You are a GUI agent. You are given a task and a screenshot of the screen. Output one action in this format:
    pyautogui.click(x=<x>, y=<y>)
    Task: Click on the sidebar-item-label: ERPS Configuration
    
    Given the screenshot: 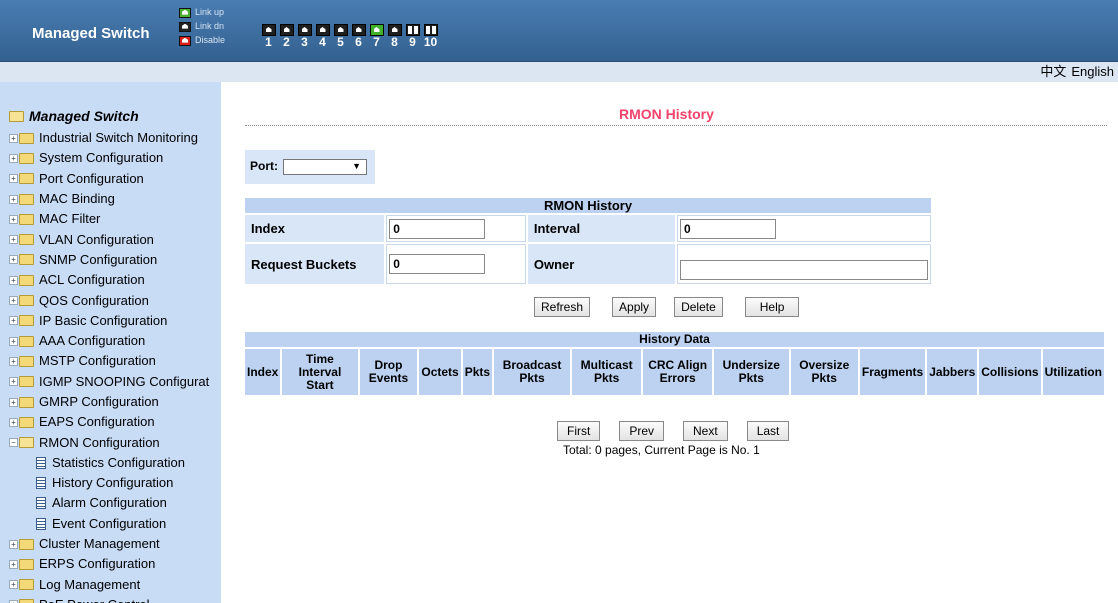 What is the action you would take?
    pyautogui.click(x=97, y=564)
    